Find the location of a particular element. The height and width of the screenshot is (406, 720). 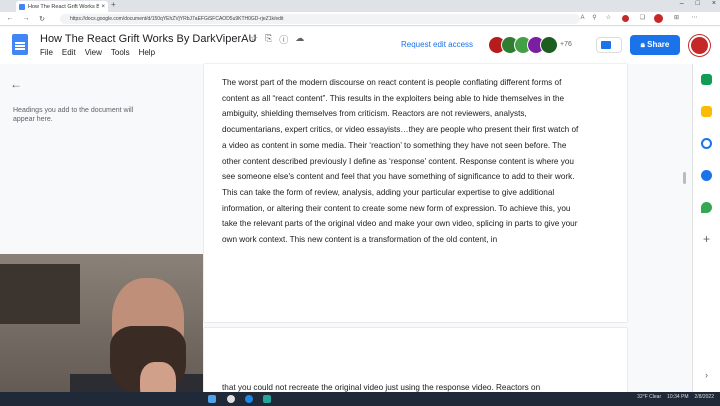

windows-taskbar: 32°F Clear 10:34 PM 2/8/2022 is located at coordinates (360, 399).